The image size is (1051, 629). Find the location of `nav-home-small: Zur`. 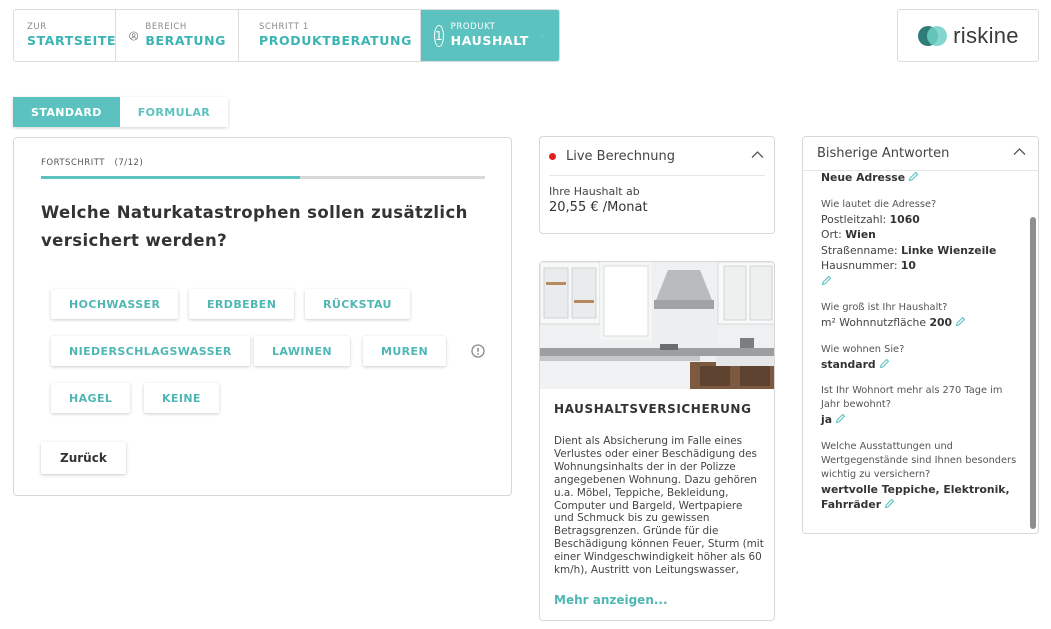

nav-home-small: Zur is located at coordinates (37, 27).